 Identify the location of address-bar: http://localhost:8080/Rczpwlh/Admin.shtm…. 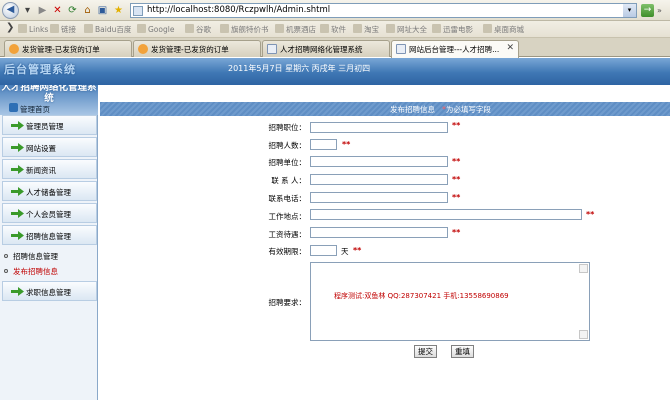
(383, 10).